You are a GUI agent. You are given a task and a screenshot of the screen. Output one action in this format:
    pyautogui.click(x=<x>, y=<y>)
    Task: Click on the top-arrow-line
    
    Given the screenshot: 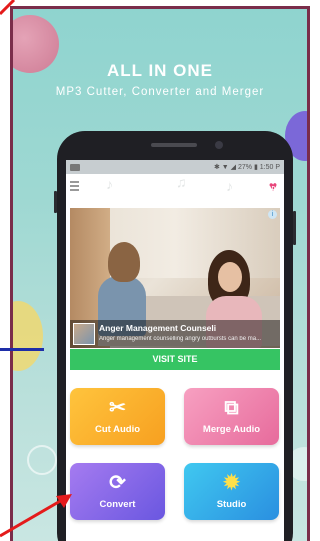 What is the action you would take?
    pyautogui.click(x=8, y=8)
    